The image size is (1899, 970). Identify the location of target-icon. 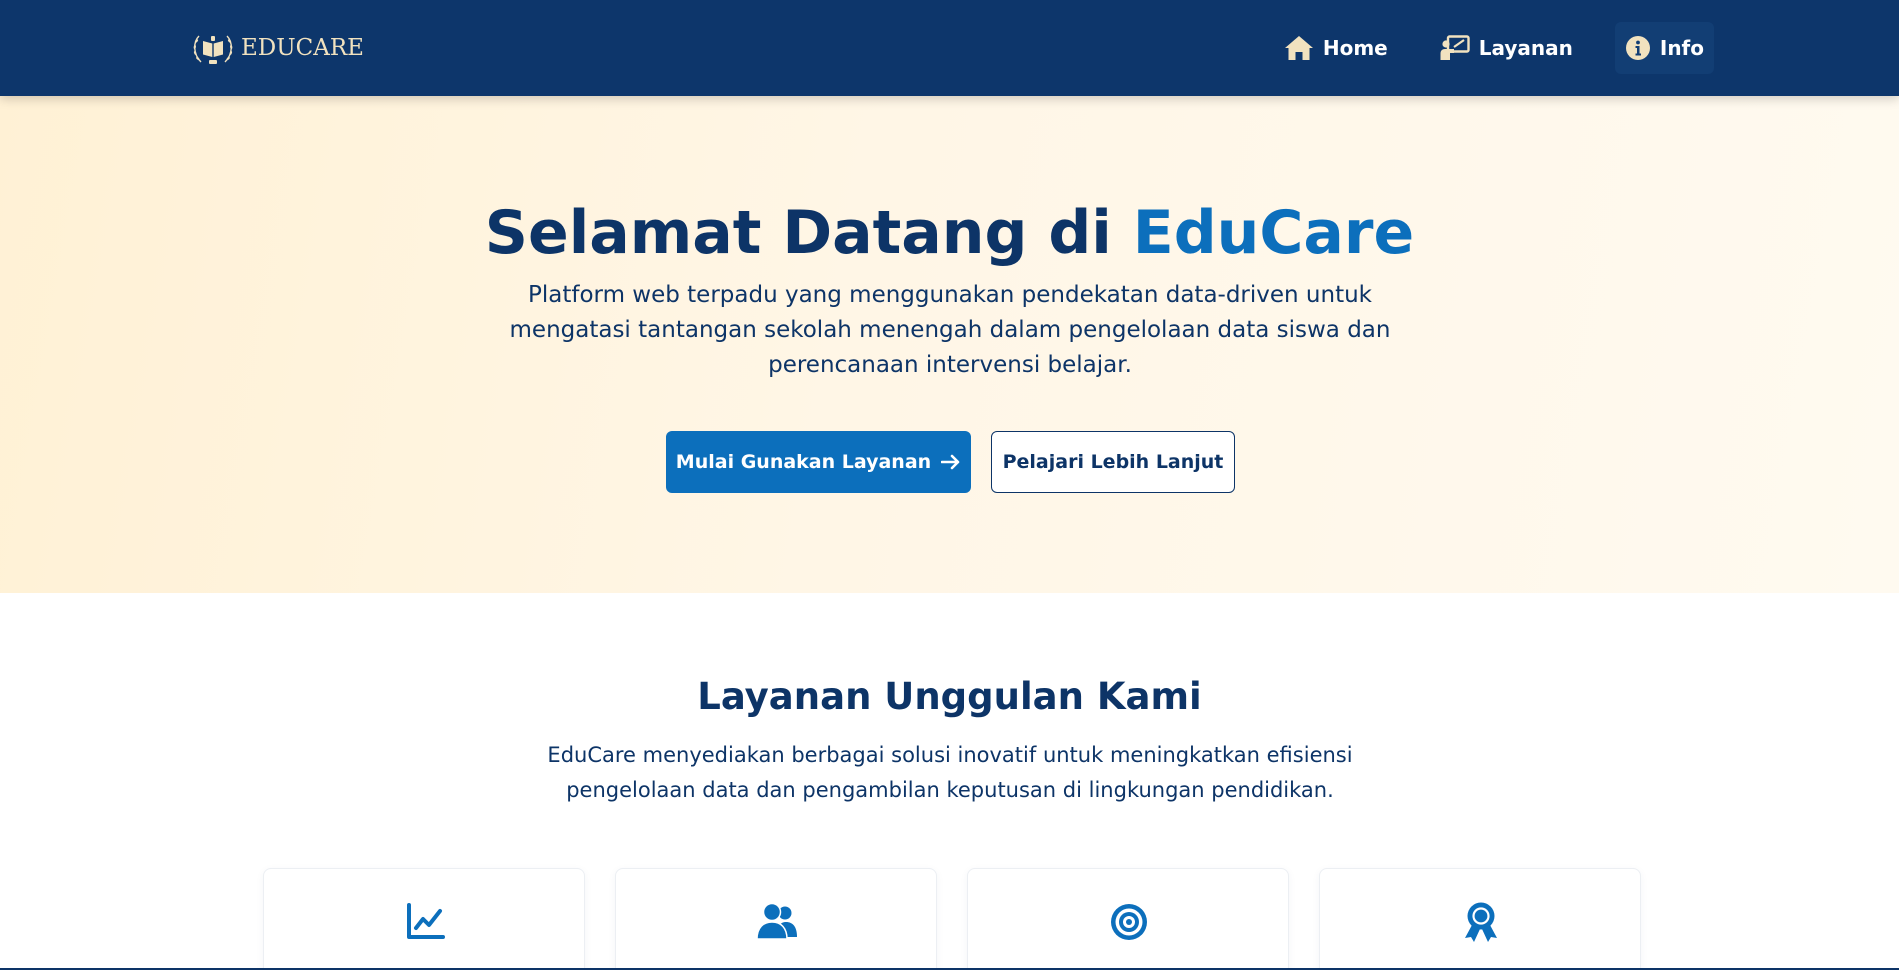
(1129, 922).